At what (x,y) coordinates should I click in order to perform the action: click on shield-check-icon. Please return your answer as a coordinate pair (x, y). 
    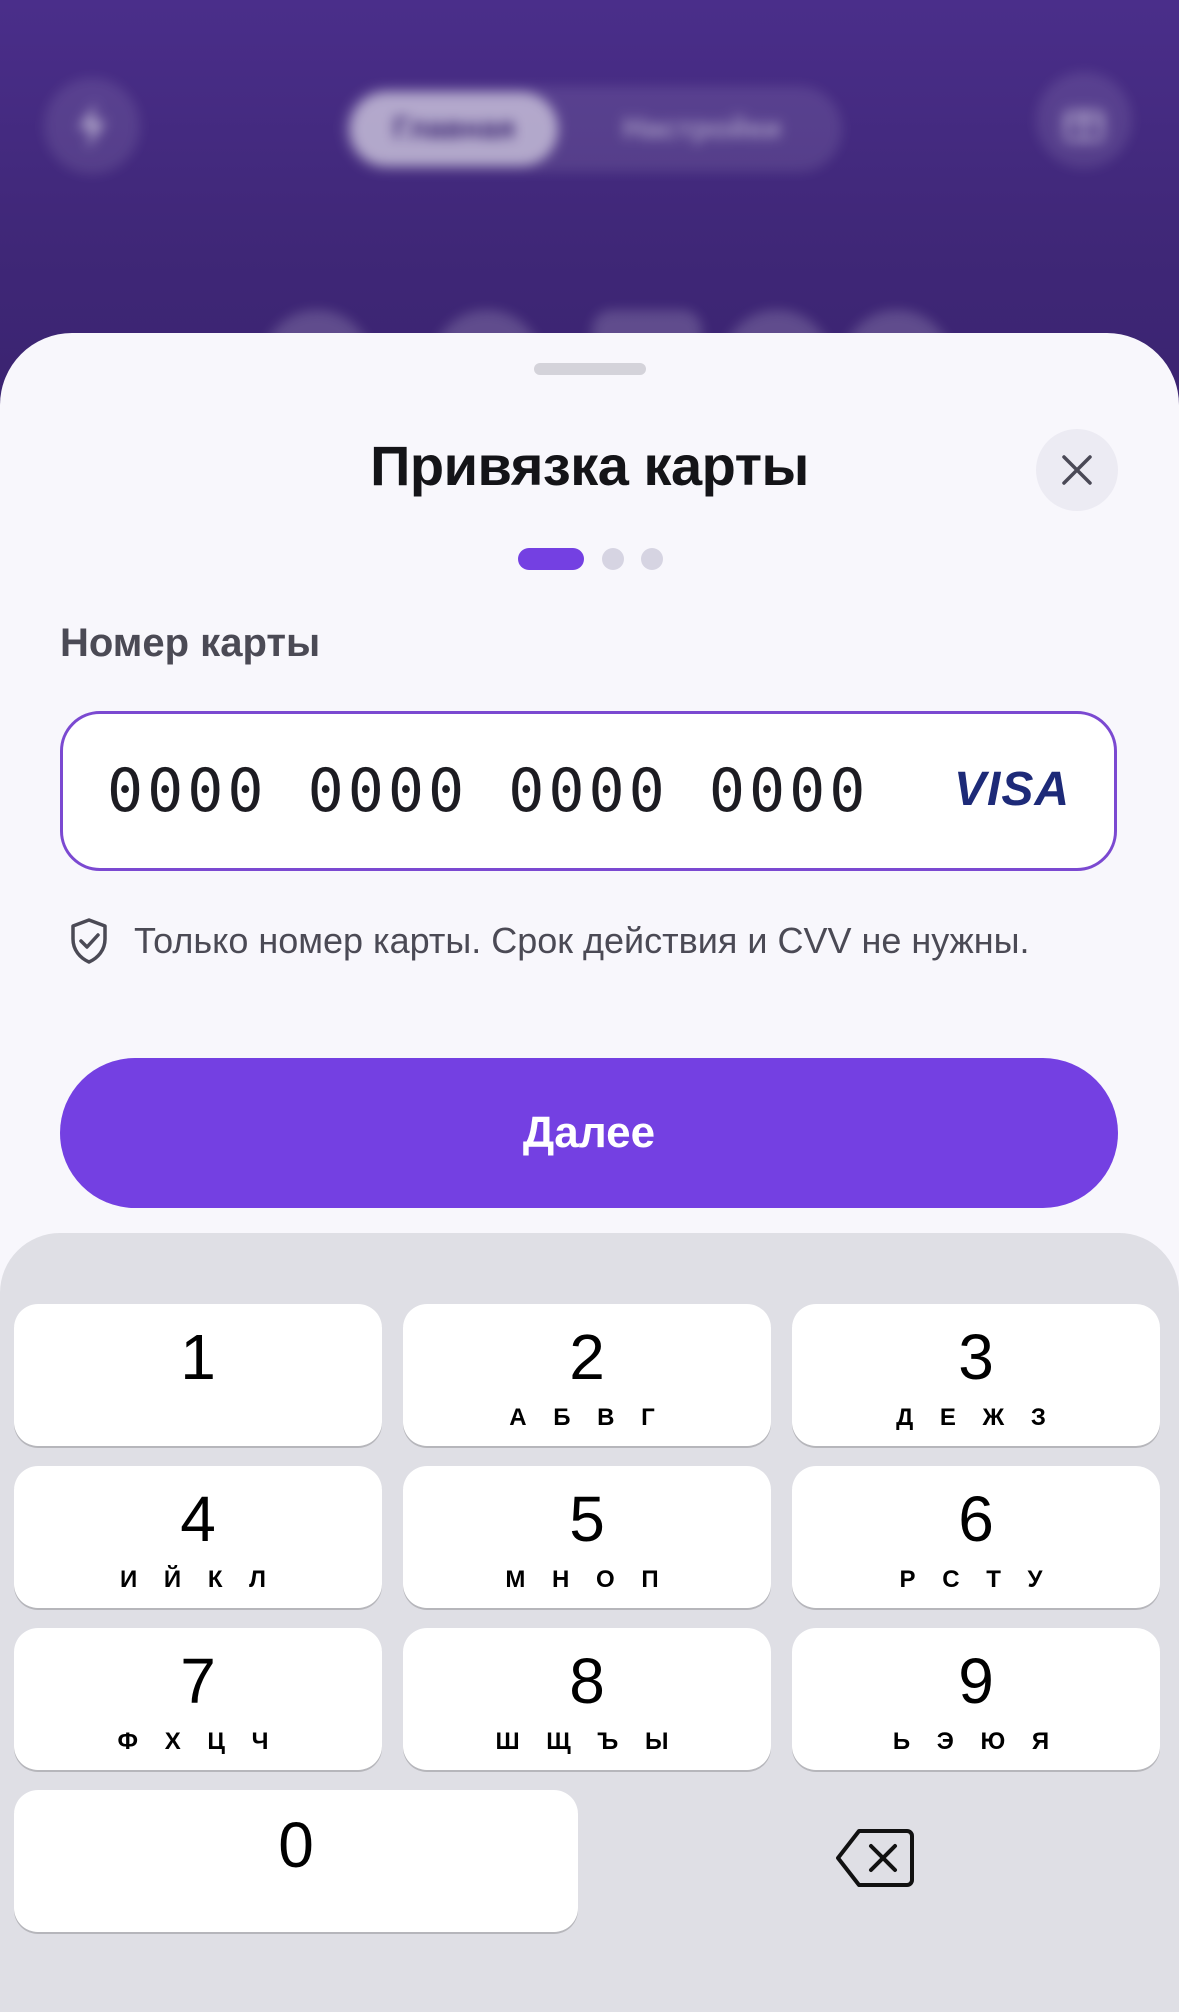
    Looking at the image, I should click on (89, 941).